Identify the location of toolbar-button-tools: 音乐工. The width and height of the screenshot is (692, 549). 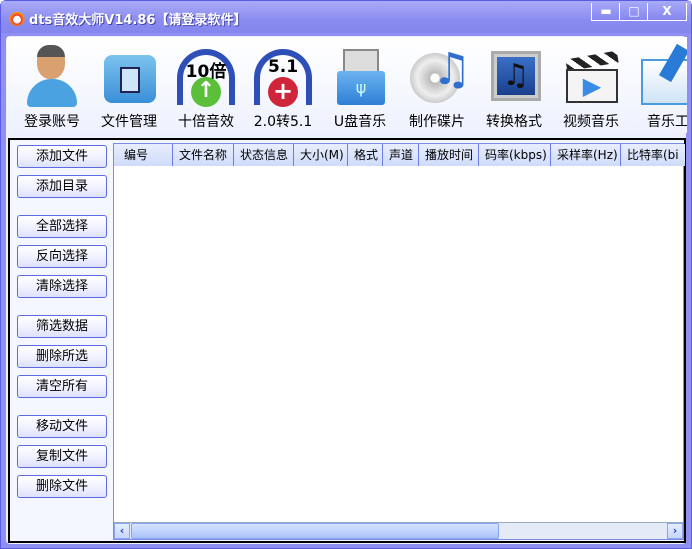
(658, 87).